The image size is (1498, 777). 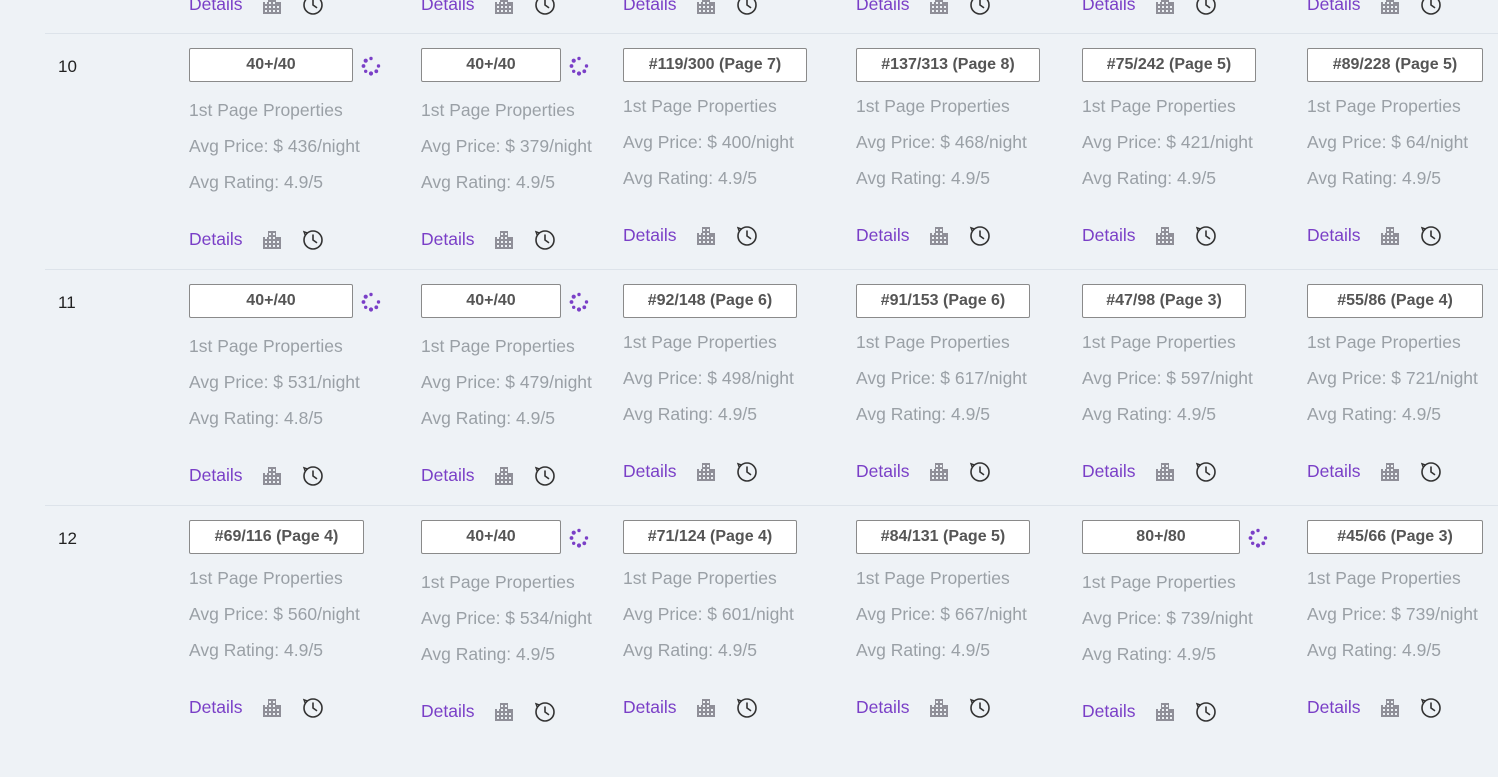 I want to click on avg-price: Avg Price: $ 64/night, so click(x=1388, y=142).